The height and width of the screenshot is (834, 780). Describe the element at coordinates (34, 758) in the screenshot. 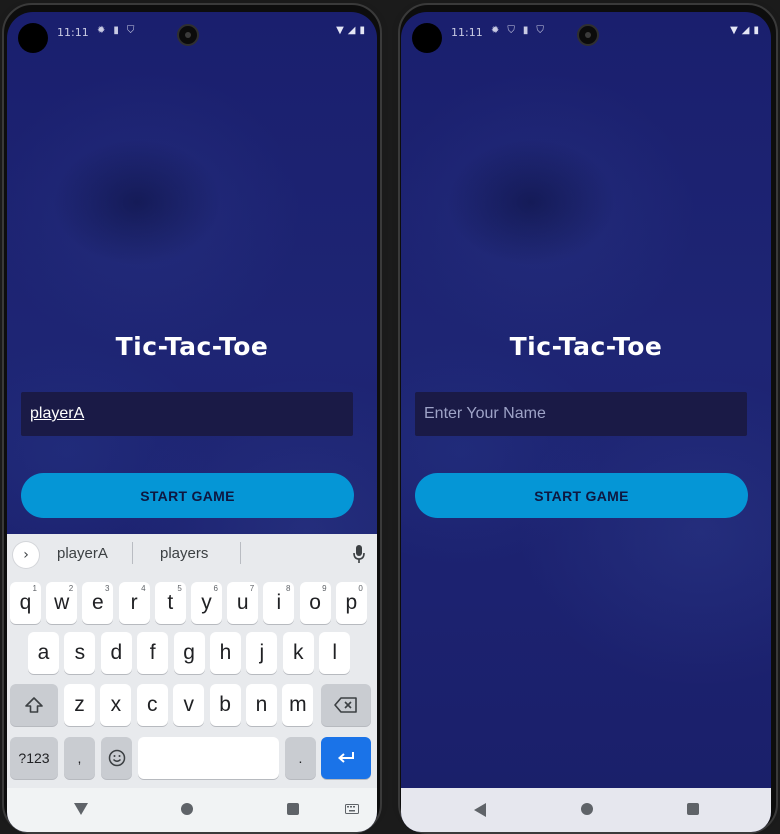

I see `symbols-key: ?123` at that location.